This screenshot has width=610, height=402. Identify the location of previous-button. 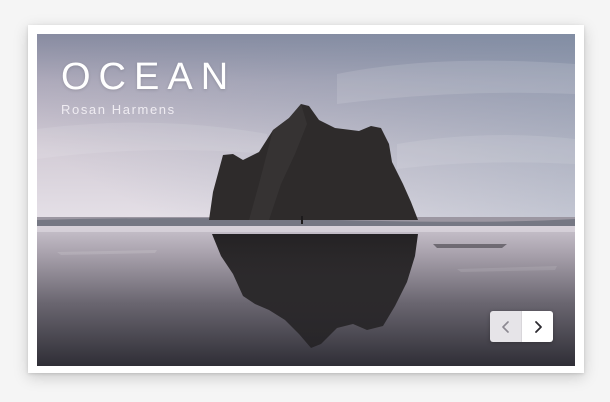
(505, 326).